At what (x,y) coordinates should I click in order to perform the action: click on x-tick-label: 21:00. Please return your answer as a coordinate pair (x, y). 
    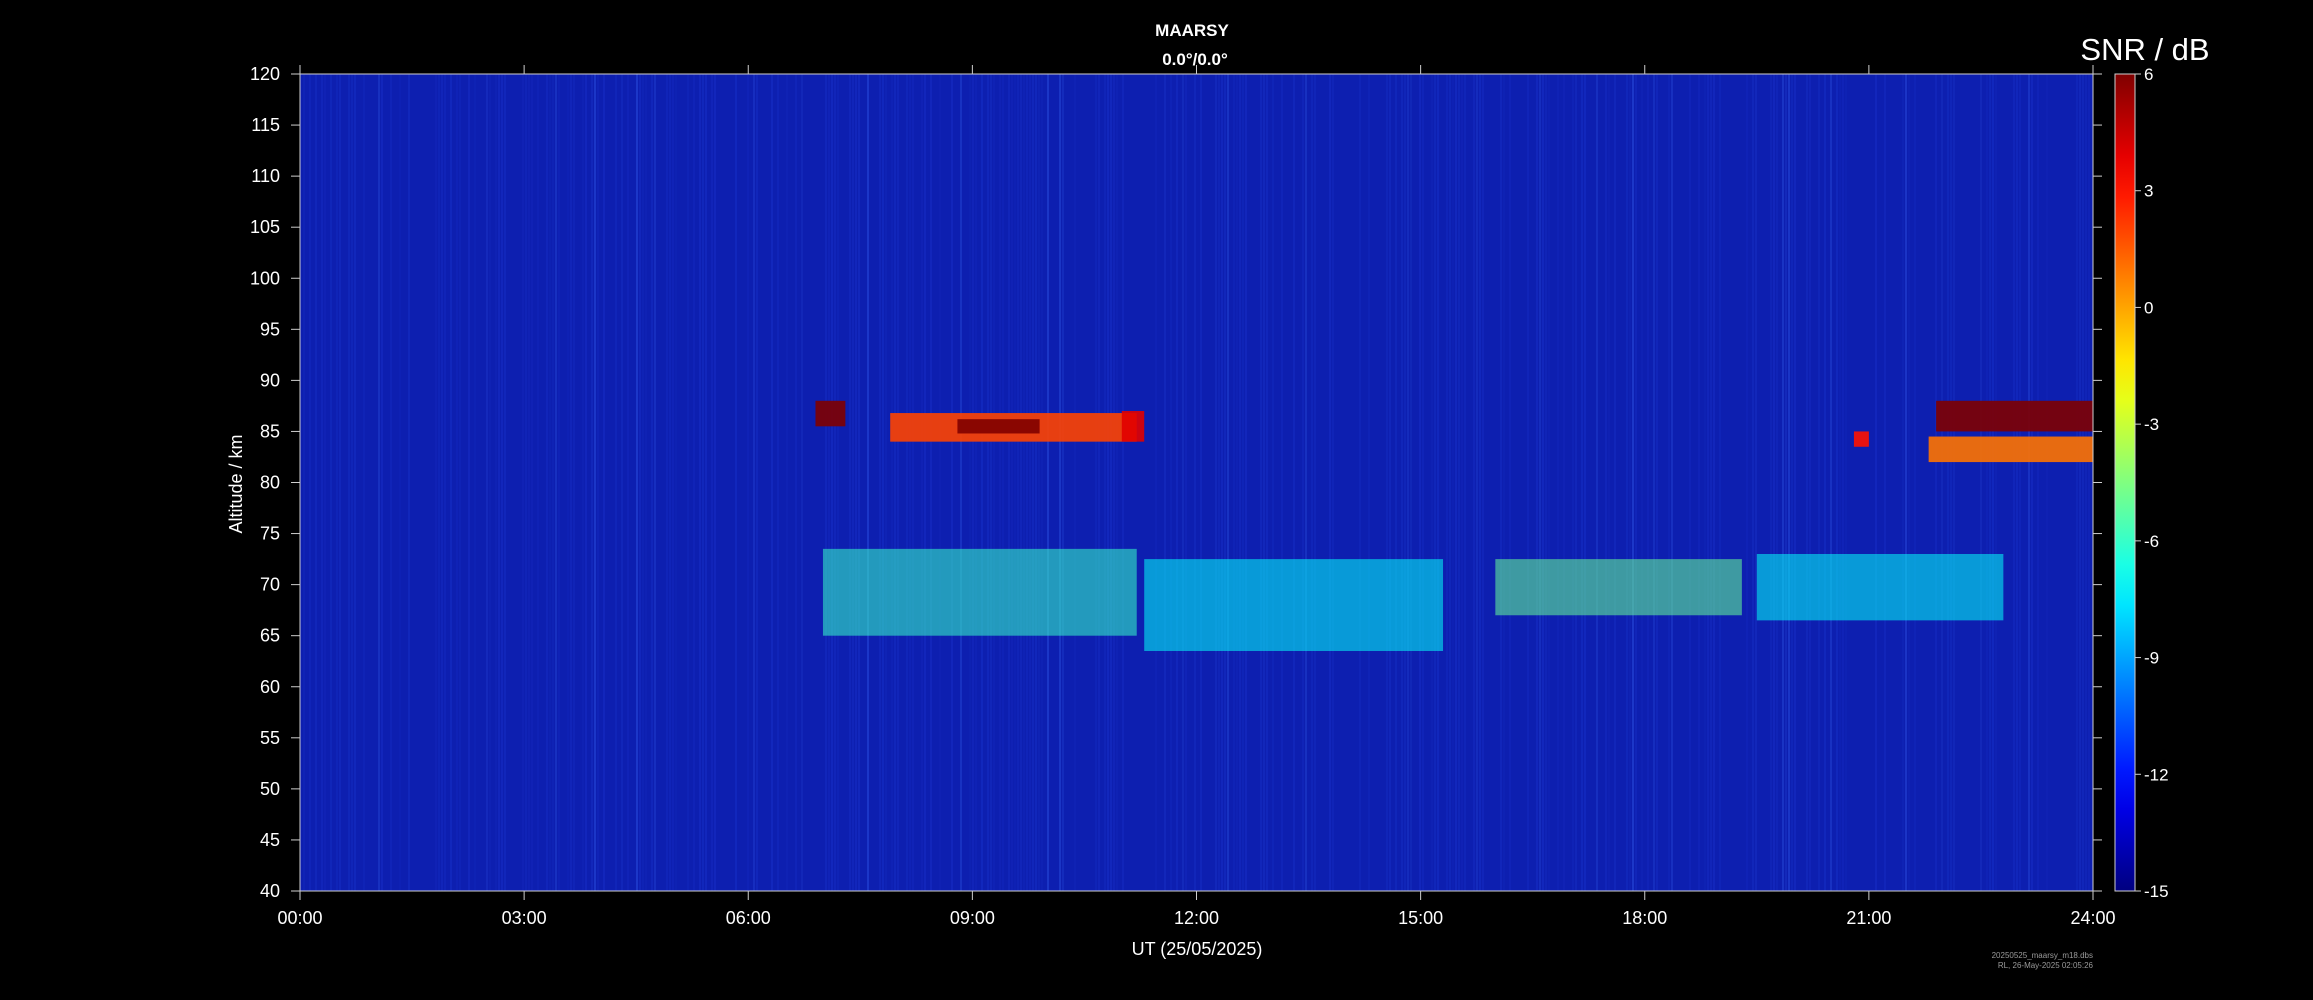
    Looking at the image, I should click on (1868, 918).